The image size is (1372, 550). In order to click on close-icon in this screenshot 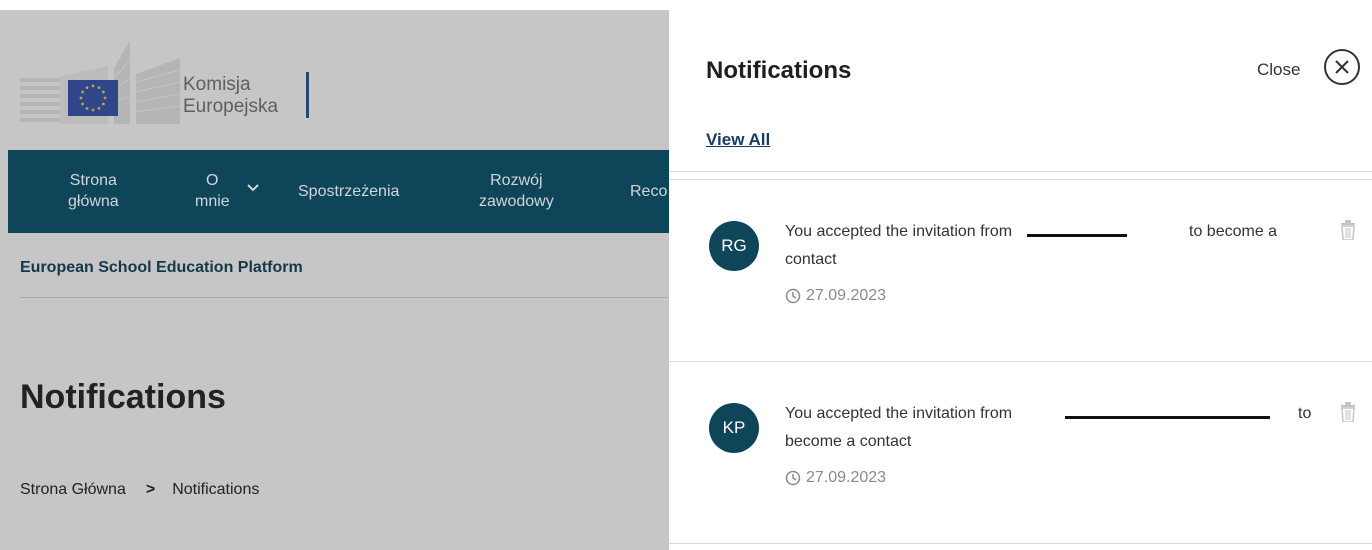, I will do `click(1342, 67)`.